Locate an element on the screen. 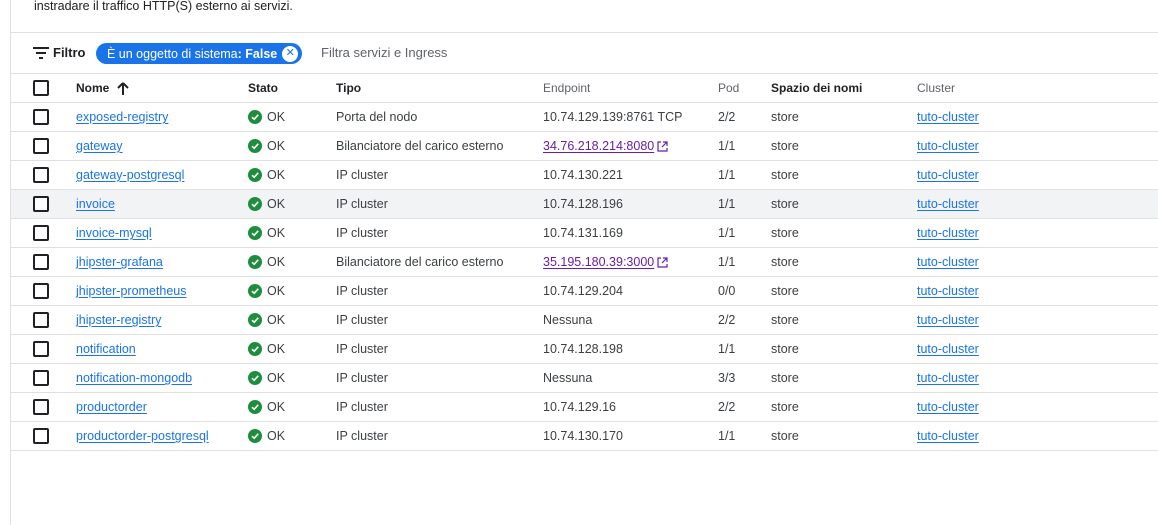  endpoint-cell: 35.195.180.39:3000 is located at coordinates (605, 262).